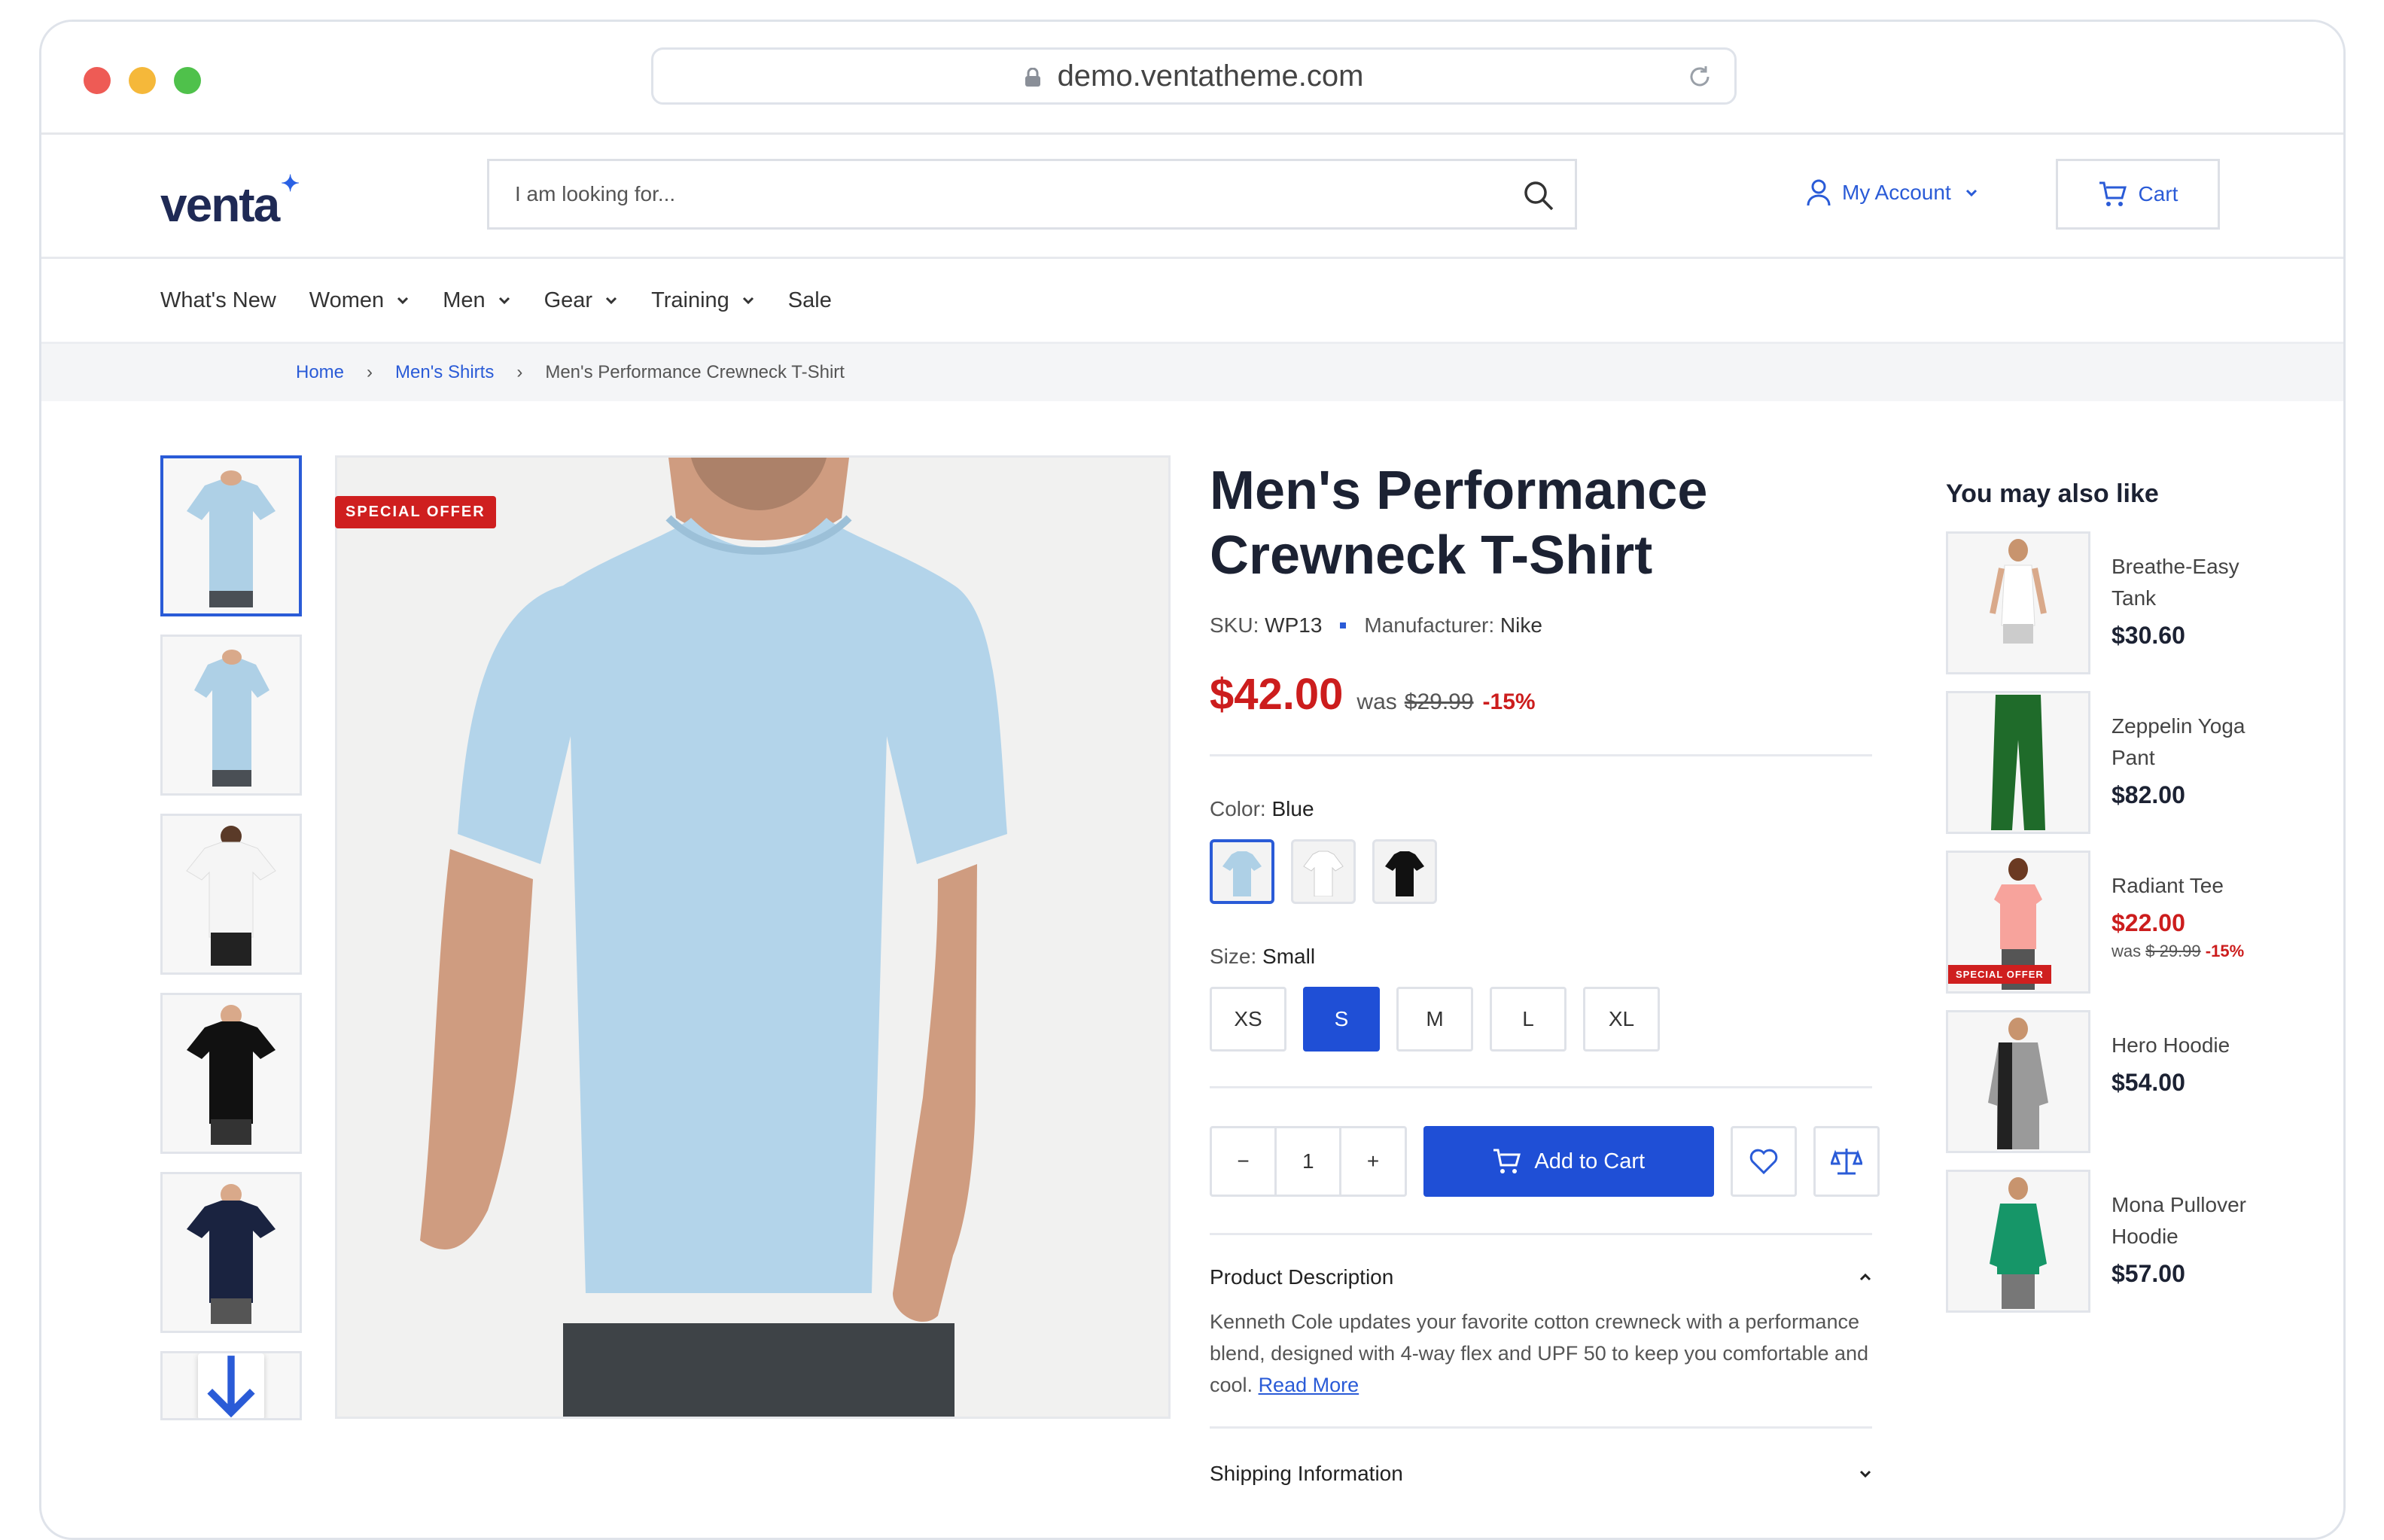 This screenshot has height=1540, width=2384. What do you see at coordinates (230, 202) in the screenshot?
I see `venta-logo: venta ✦` at bounding box center [230, 202].